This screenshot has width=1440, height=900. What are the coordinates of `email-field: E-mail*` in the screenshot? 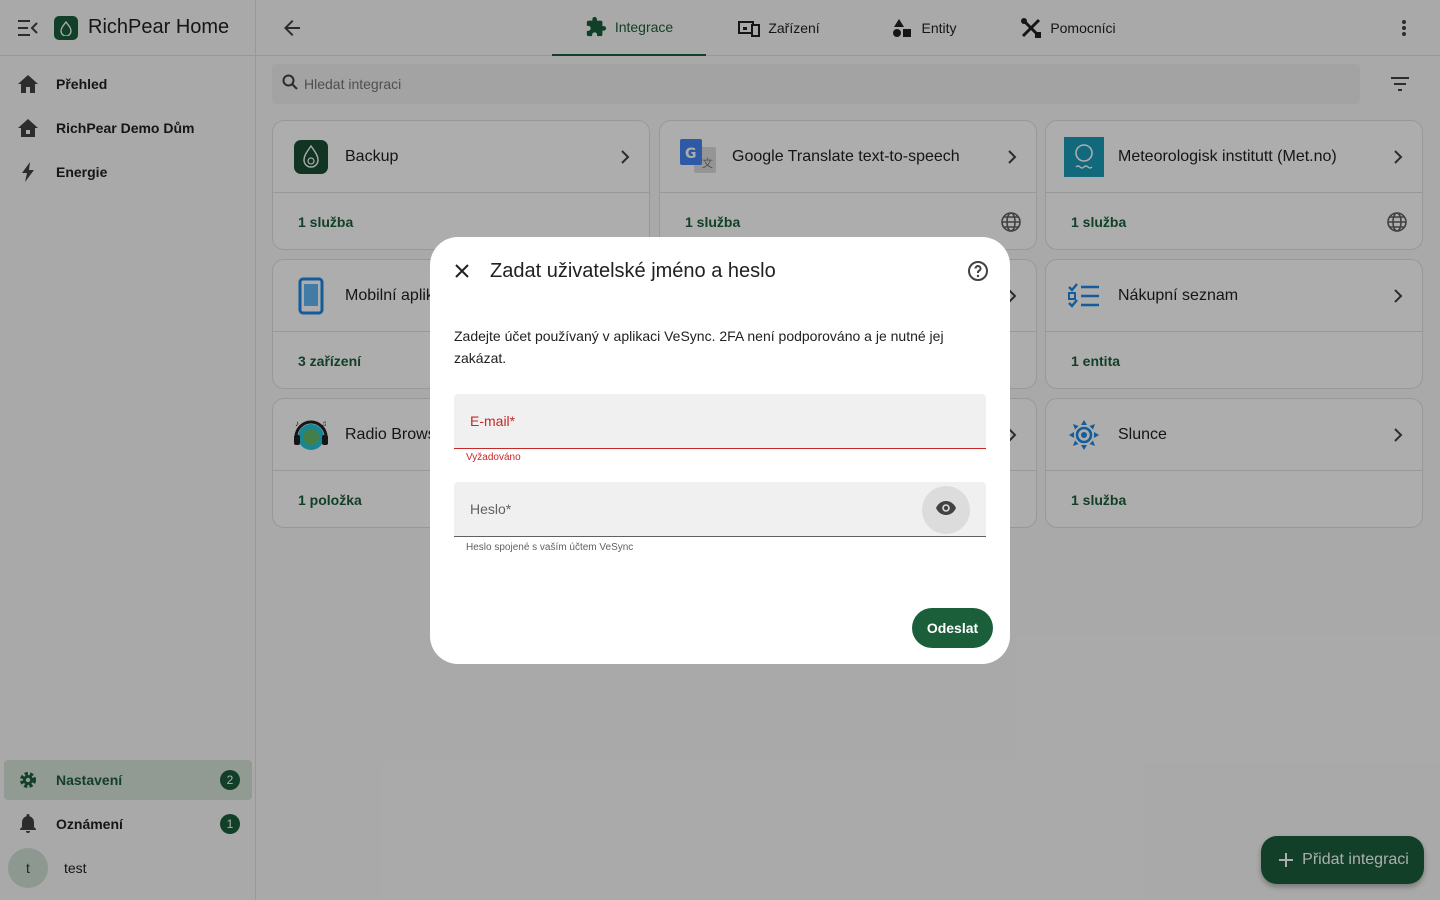 It's located at (720, 421).